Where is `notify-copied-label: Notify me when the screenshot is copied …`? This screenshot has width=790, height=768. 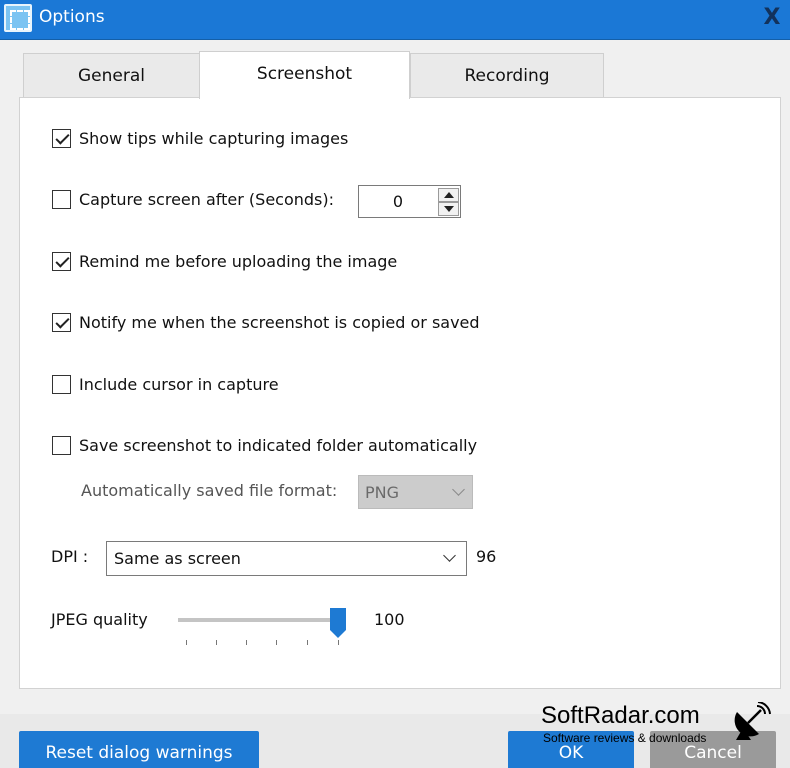
notify-copied-label: Notify me when the screenshot is copied … is located at coordinates (279, 322).